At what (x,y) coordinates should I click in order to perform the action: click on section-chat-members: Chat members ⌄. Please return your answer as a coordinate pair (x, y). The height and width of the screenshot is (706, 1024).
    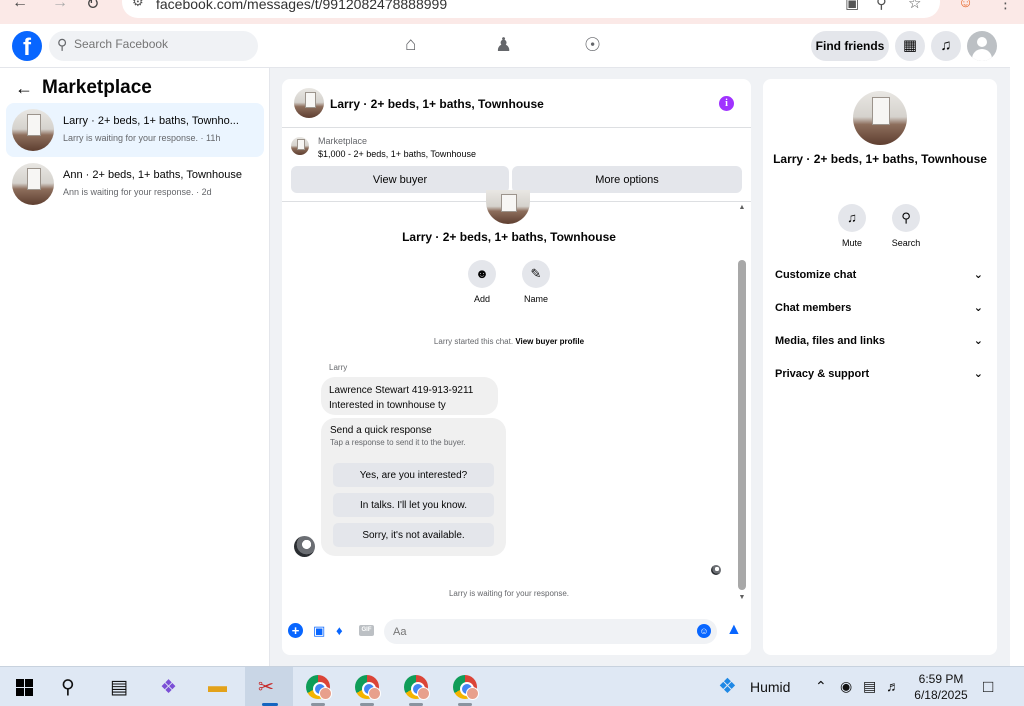
    Looking at the image, I should click on (880, 312).